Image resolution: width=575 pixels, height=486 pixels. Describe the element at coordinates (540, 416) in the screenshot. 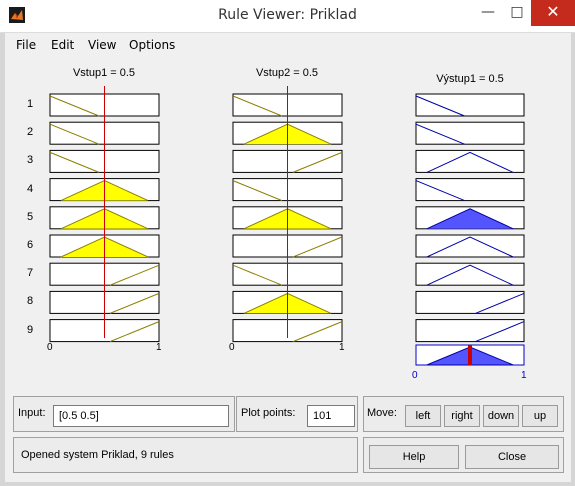

I see `move-up-button: up` at that location.